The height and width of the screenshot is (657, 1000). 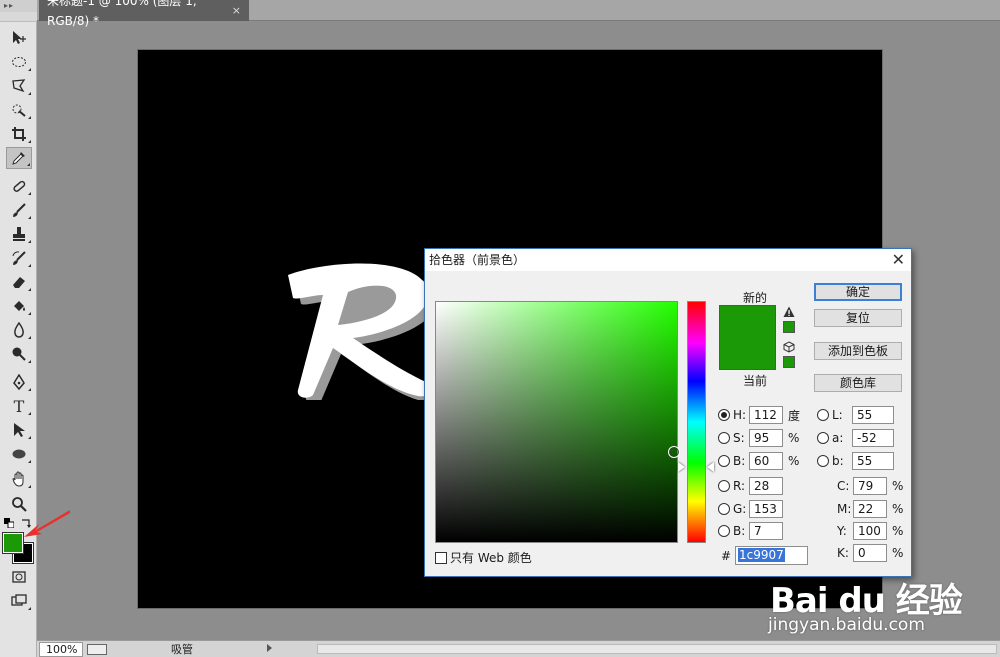 I want to click on red-radio, so click(x=724, y=486).